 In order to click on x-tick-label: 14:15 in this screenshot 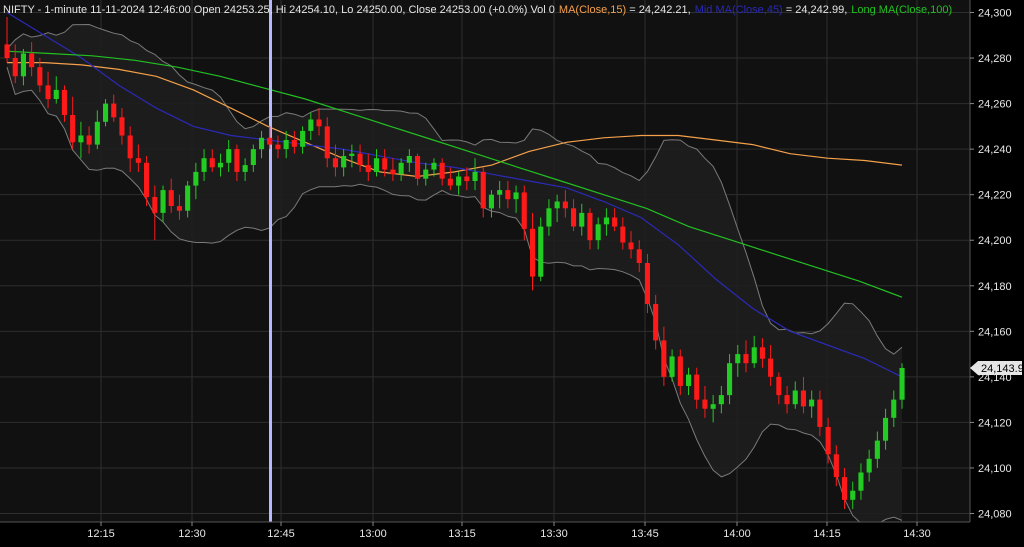, I will do `click(827, 534)`.